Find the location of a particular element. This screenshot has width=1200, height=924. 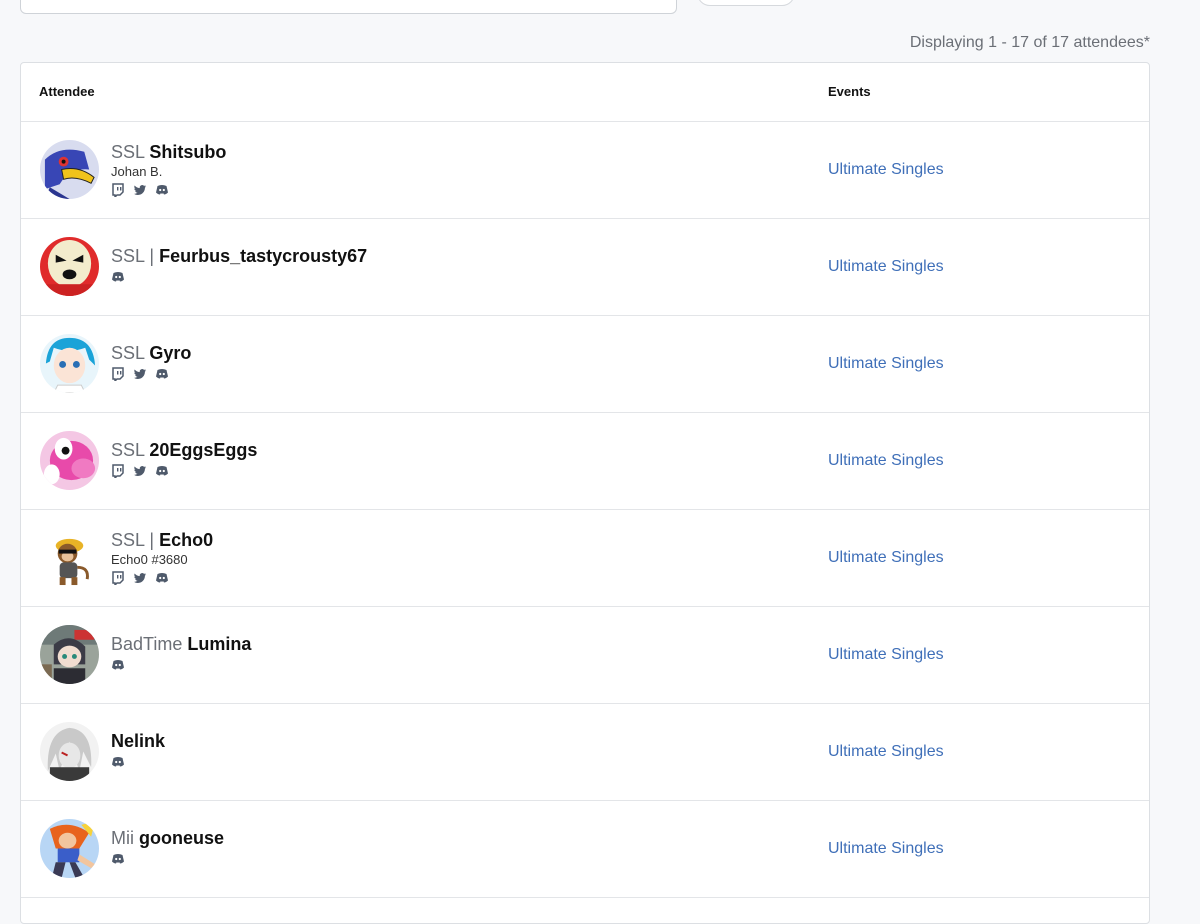

attendee-name: Mii gooneuse is located at coordinates (167, 838).